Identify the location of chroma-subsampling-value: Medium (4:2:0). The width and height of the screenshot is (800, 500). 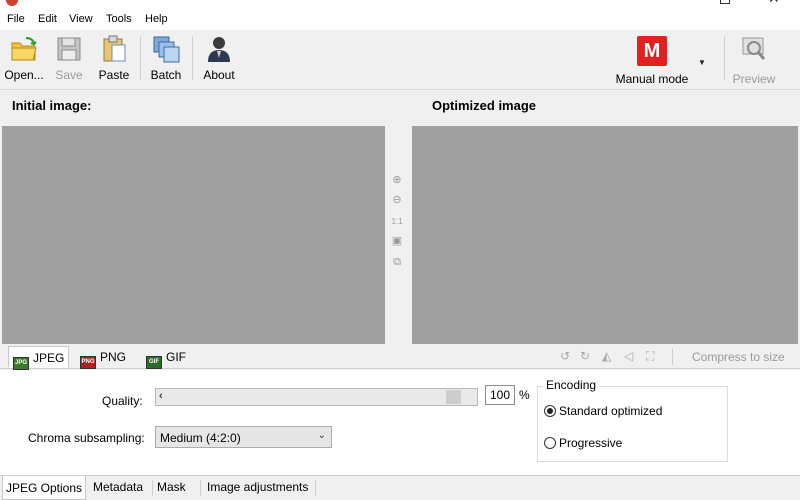
(200, 438).